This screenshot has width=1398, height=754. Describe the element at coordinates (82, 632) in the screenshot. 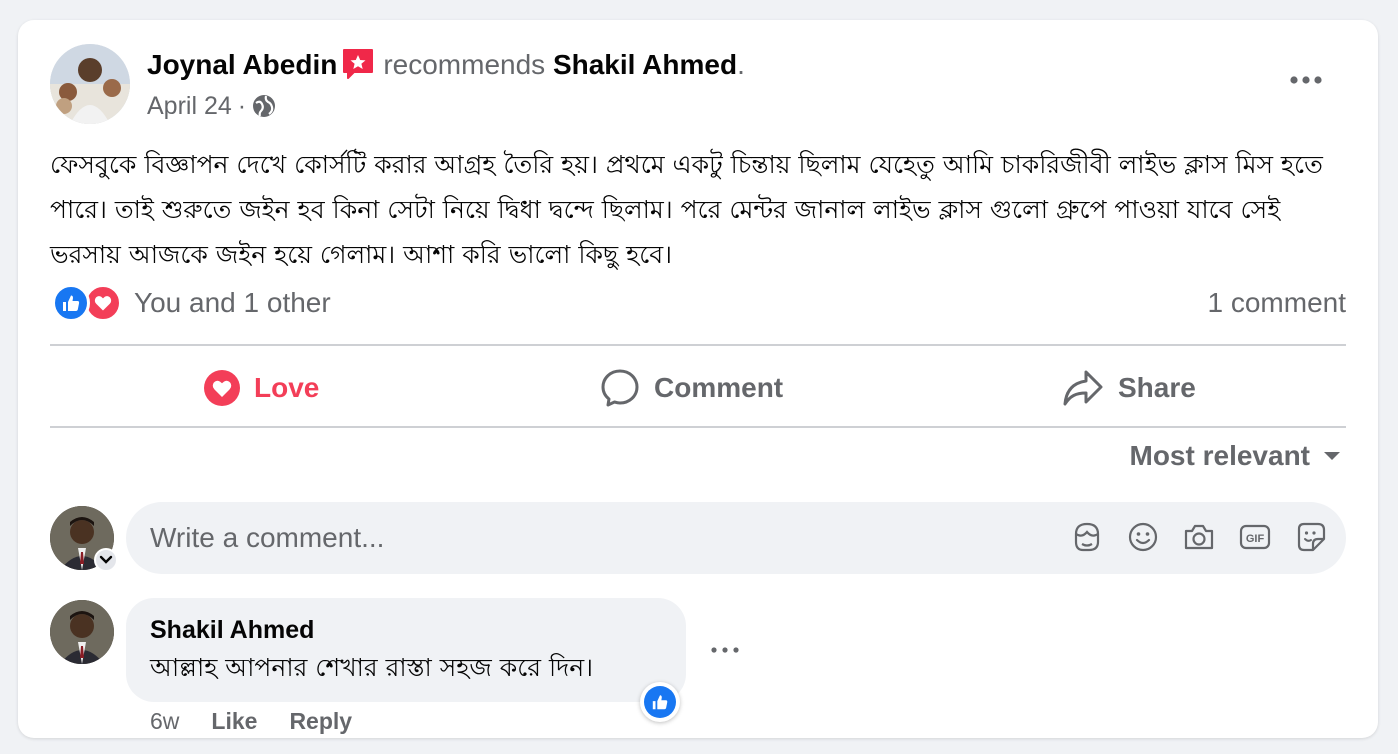

I see `commenter-avatar` at that location.